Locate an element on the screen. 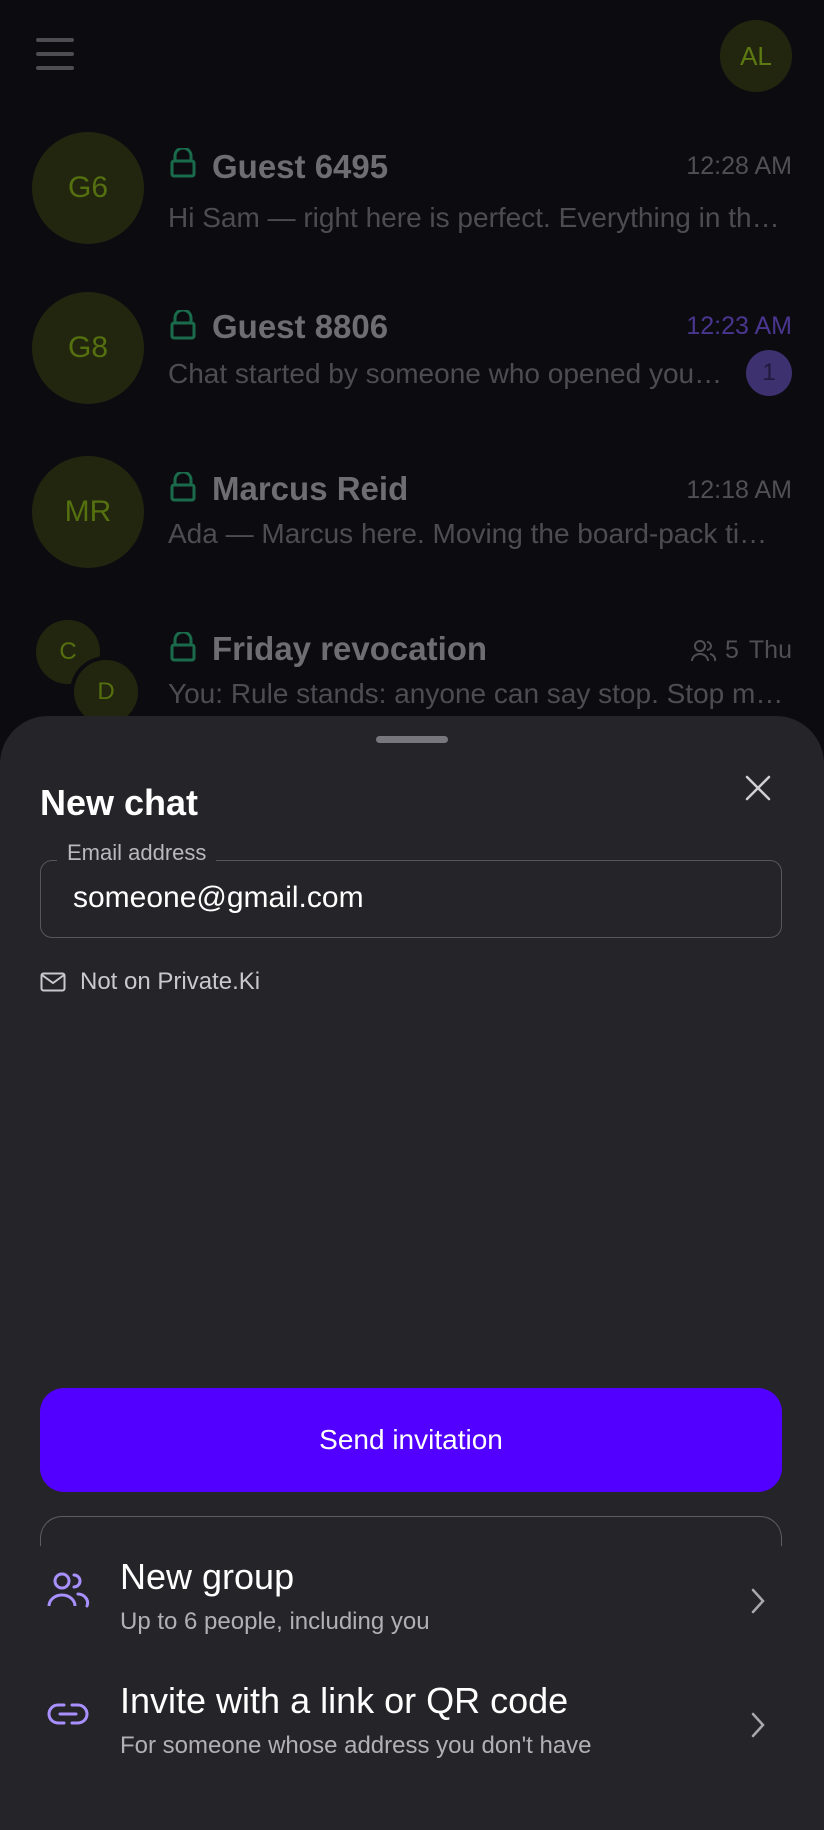 Image resolution: width=824 pixels, height=1830 pixels. users-icon is located at coordinates (68, 1590).